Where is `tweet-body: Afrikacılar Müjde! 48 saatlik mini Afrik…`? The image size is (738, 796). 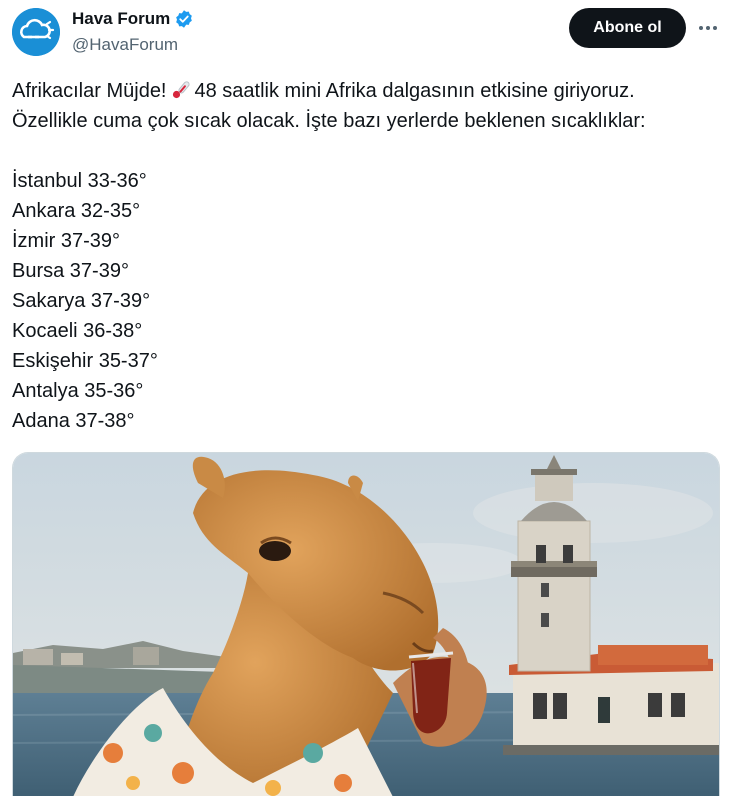
tweet-body: Afrikacılar Müjde! 48 saatlik mini Afrik… is located at coordinates (370, 106).